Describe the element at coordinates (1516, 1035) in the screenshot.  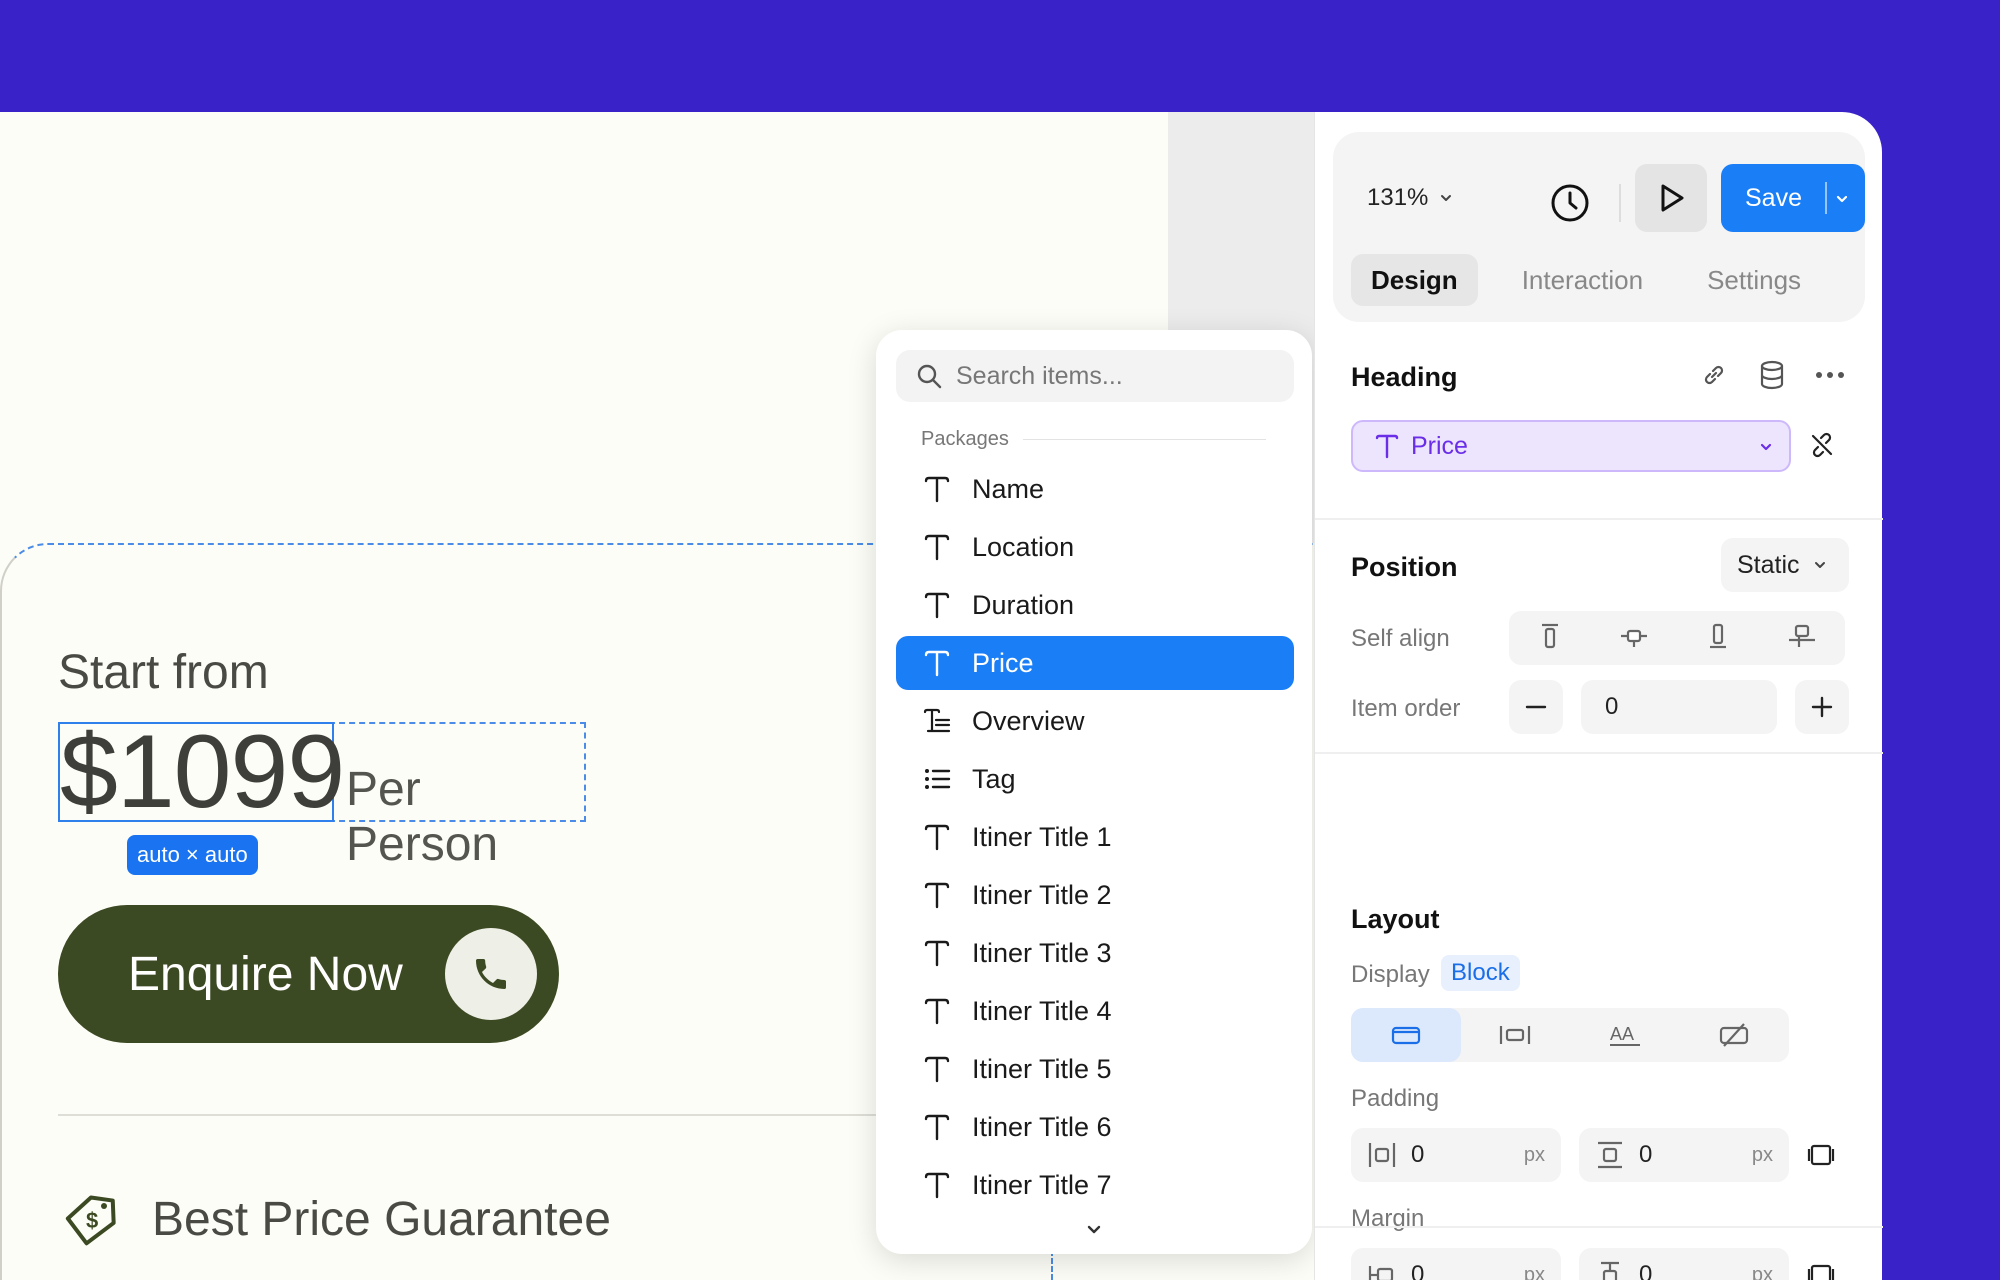
I see `display-flex-icon` at that location.